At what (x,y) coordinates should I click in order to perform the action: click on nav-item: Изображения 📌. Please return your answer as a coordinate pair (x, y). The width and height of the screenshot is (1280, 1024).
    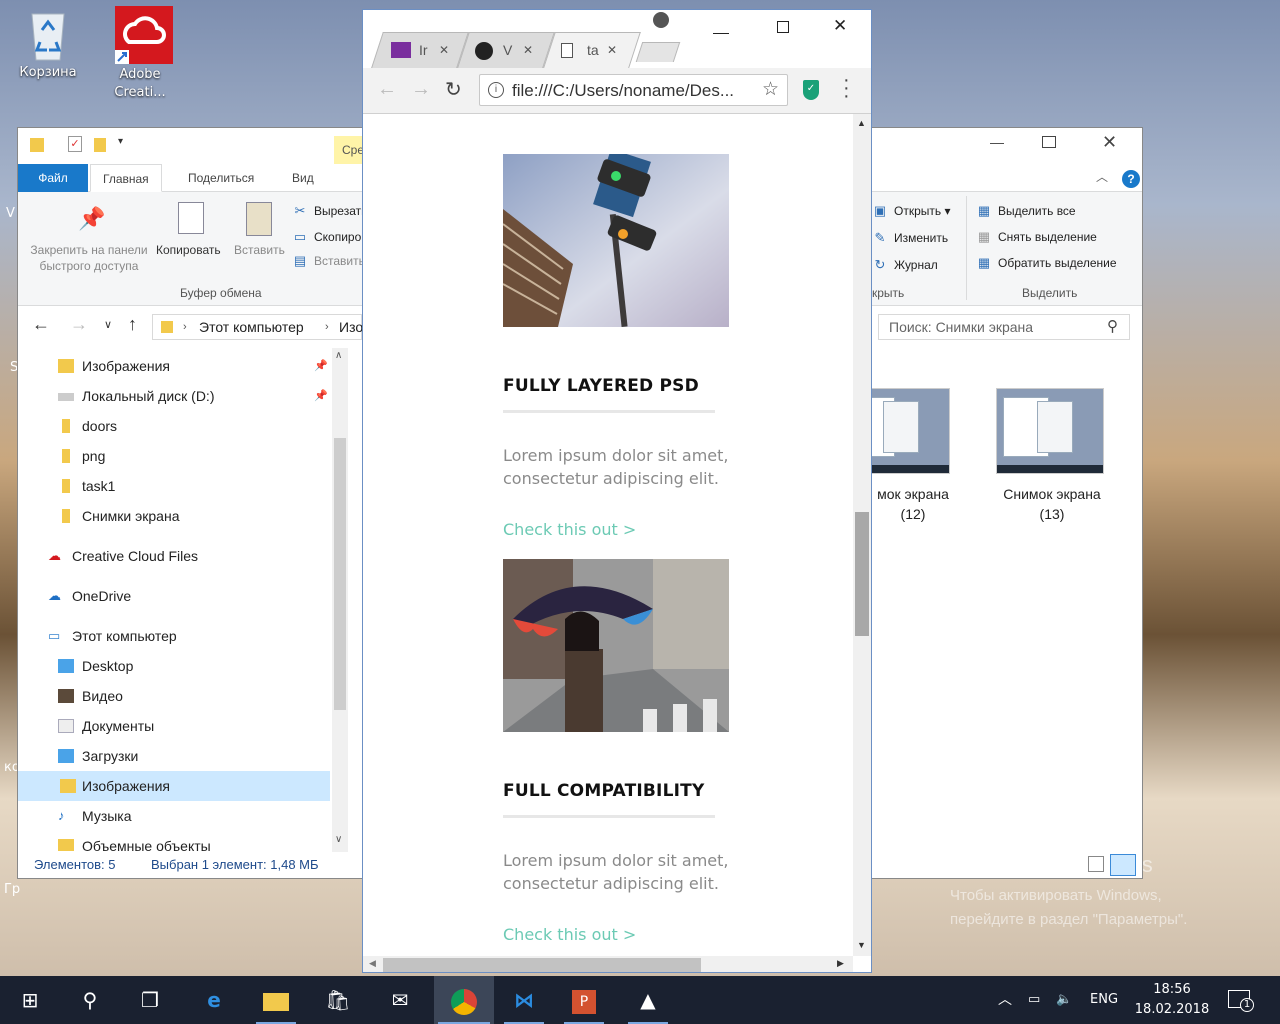
    Looking at the image, I should click on (195, 366).